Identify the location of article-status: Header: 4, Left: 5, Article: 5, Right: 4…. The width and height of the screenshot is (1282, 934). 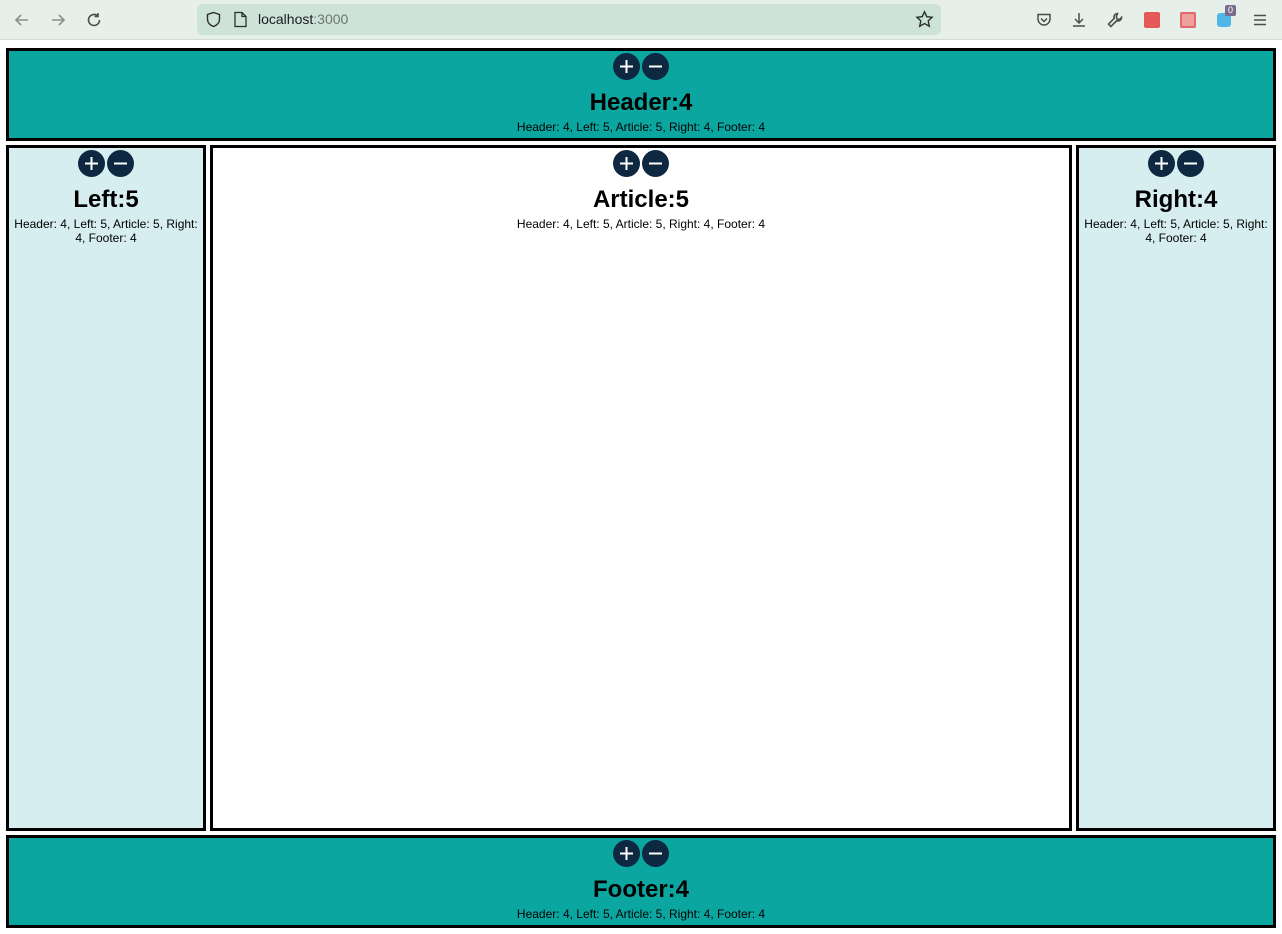
(641, 224).